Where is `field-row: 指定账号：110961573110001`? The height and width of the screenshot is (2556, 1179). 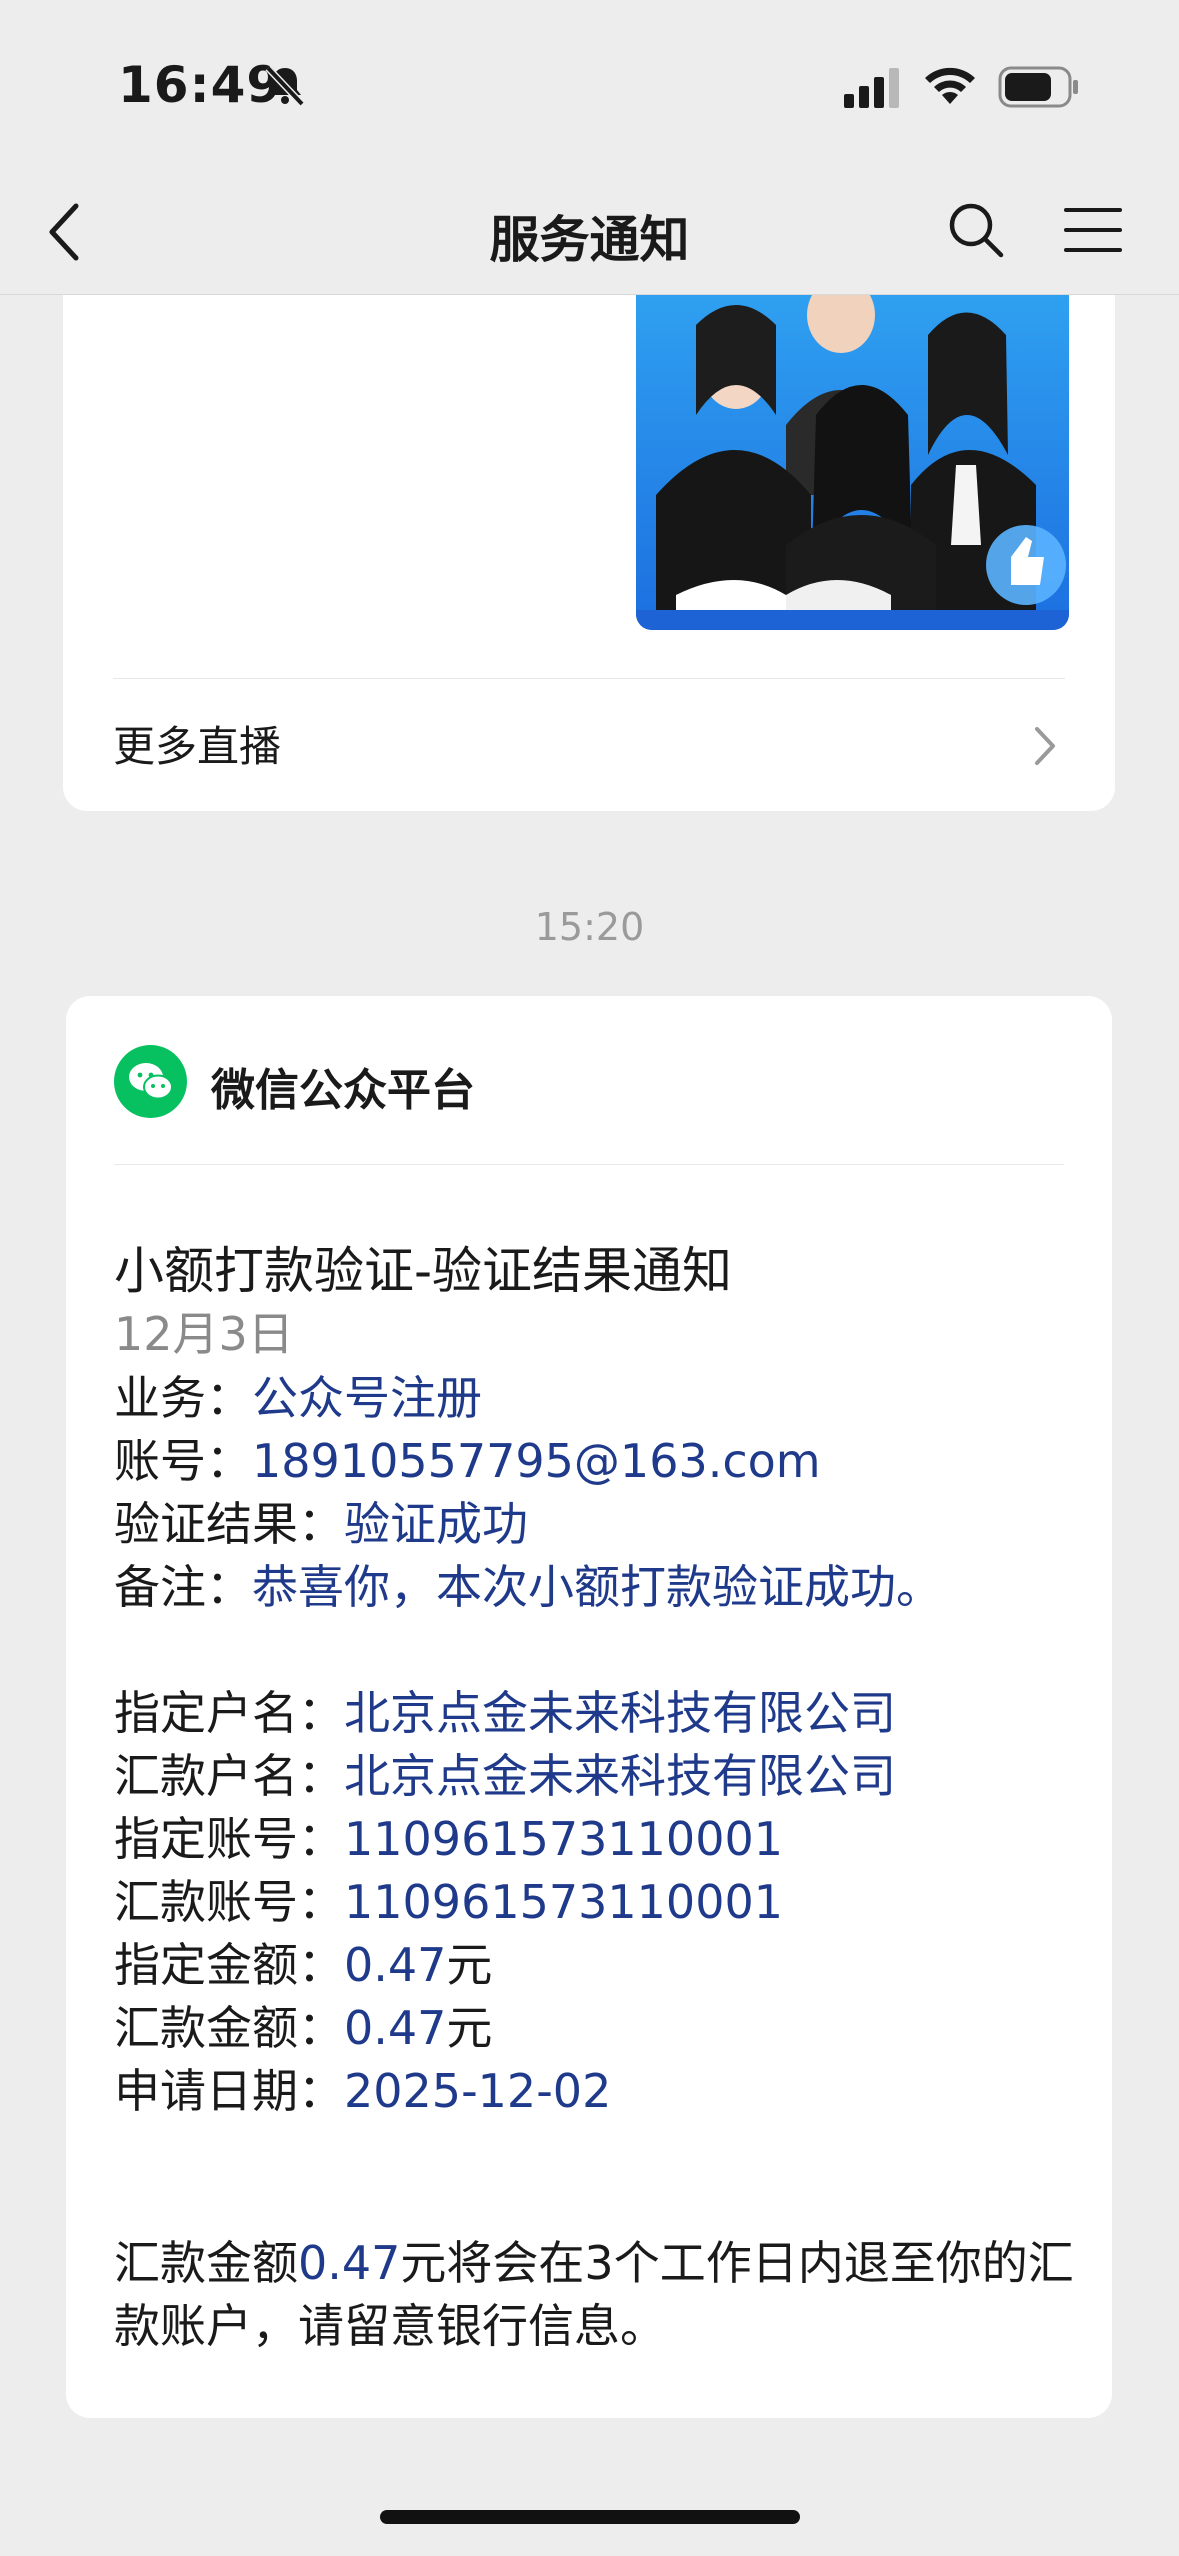
field-row: 指定账号：110961573110001 is located at coordinates (448, 1839).